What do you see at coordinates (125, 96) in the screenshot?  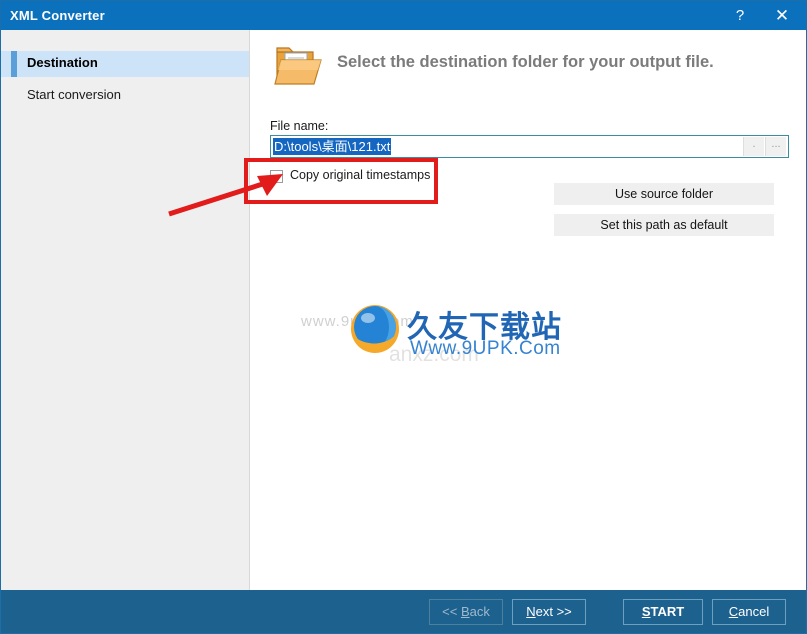 I see `sidebar-item-start-conversion: Start conversion` at bounding box center [125, 96].